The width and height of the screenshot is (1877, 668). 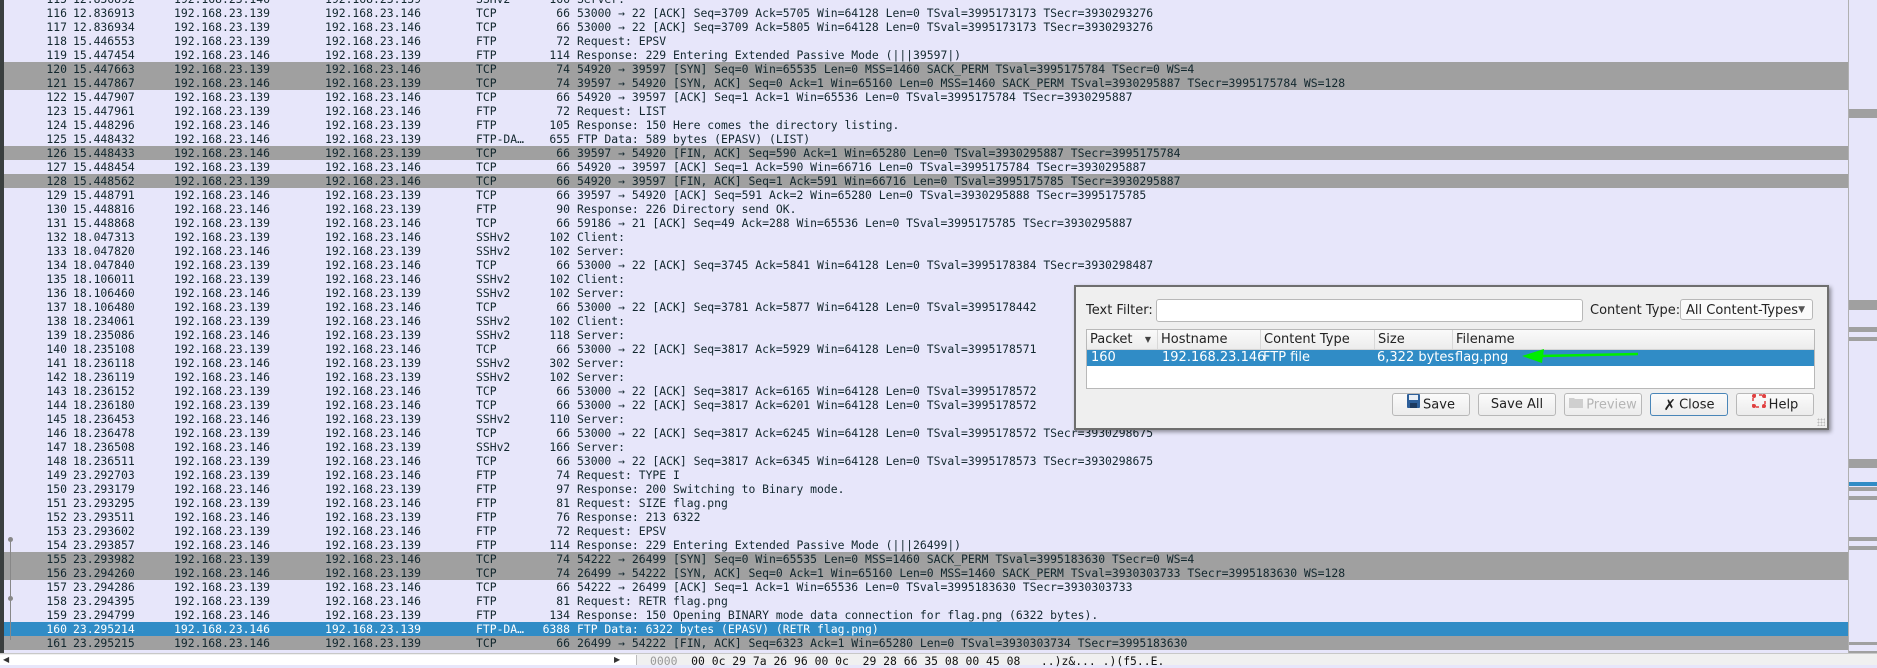 I want to click on packet-number: 156, so click(x=56, y=573).